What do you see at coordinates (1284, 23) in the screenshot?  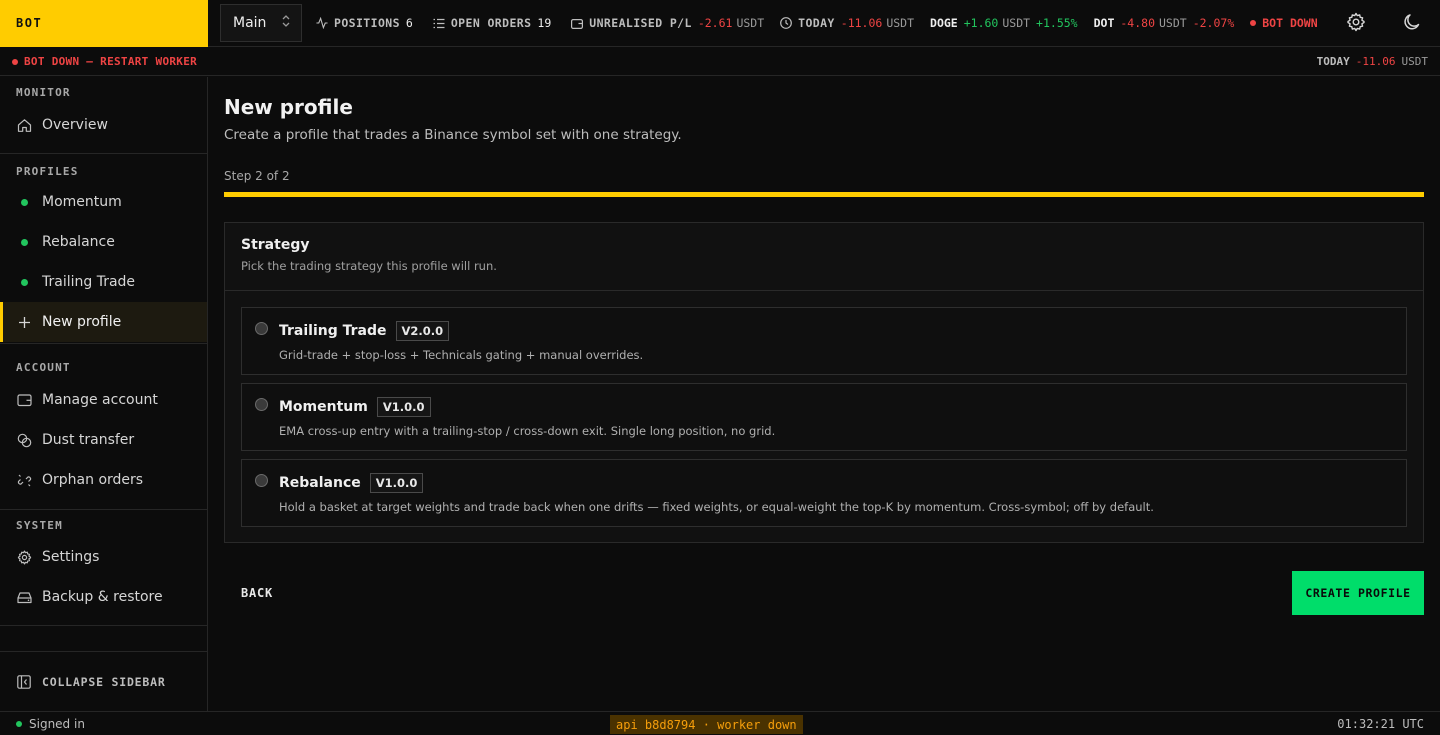 I see `bot-status: BOT DOWN` at bounding box center [1284, 23].